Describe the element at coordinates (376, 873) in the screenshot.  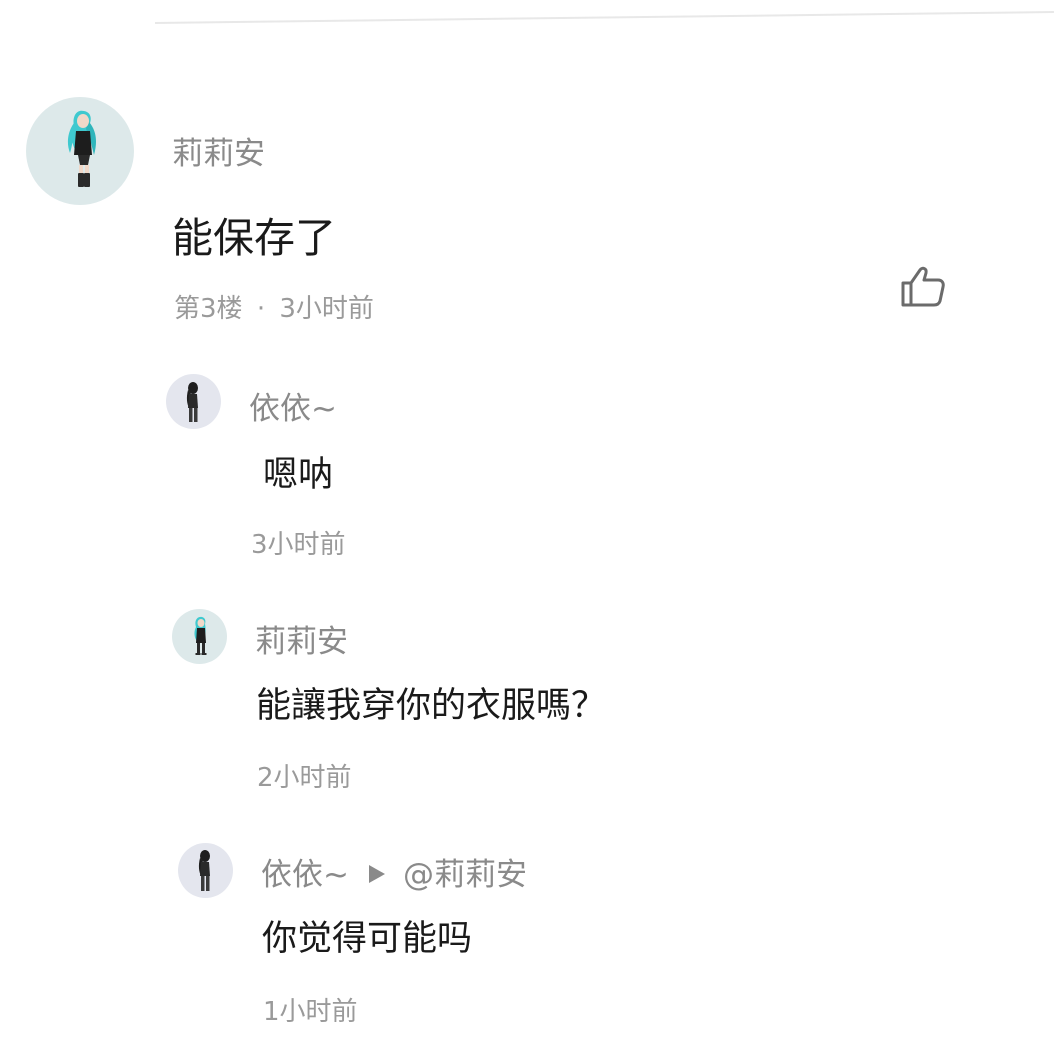
I see `reply-arrow-icon` at that location.